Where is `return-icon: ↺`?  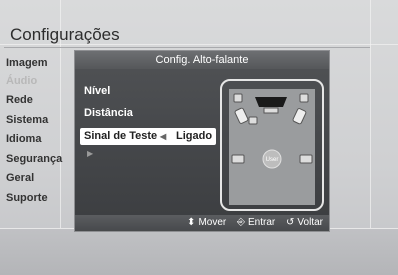 return-icon: ↺ is located at coordinates (290, 222).